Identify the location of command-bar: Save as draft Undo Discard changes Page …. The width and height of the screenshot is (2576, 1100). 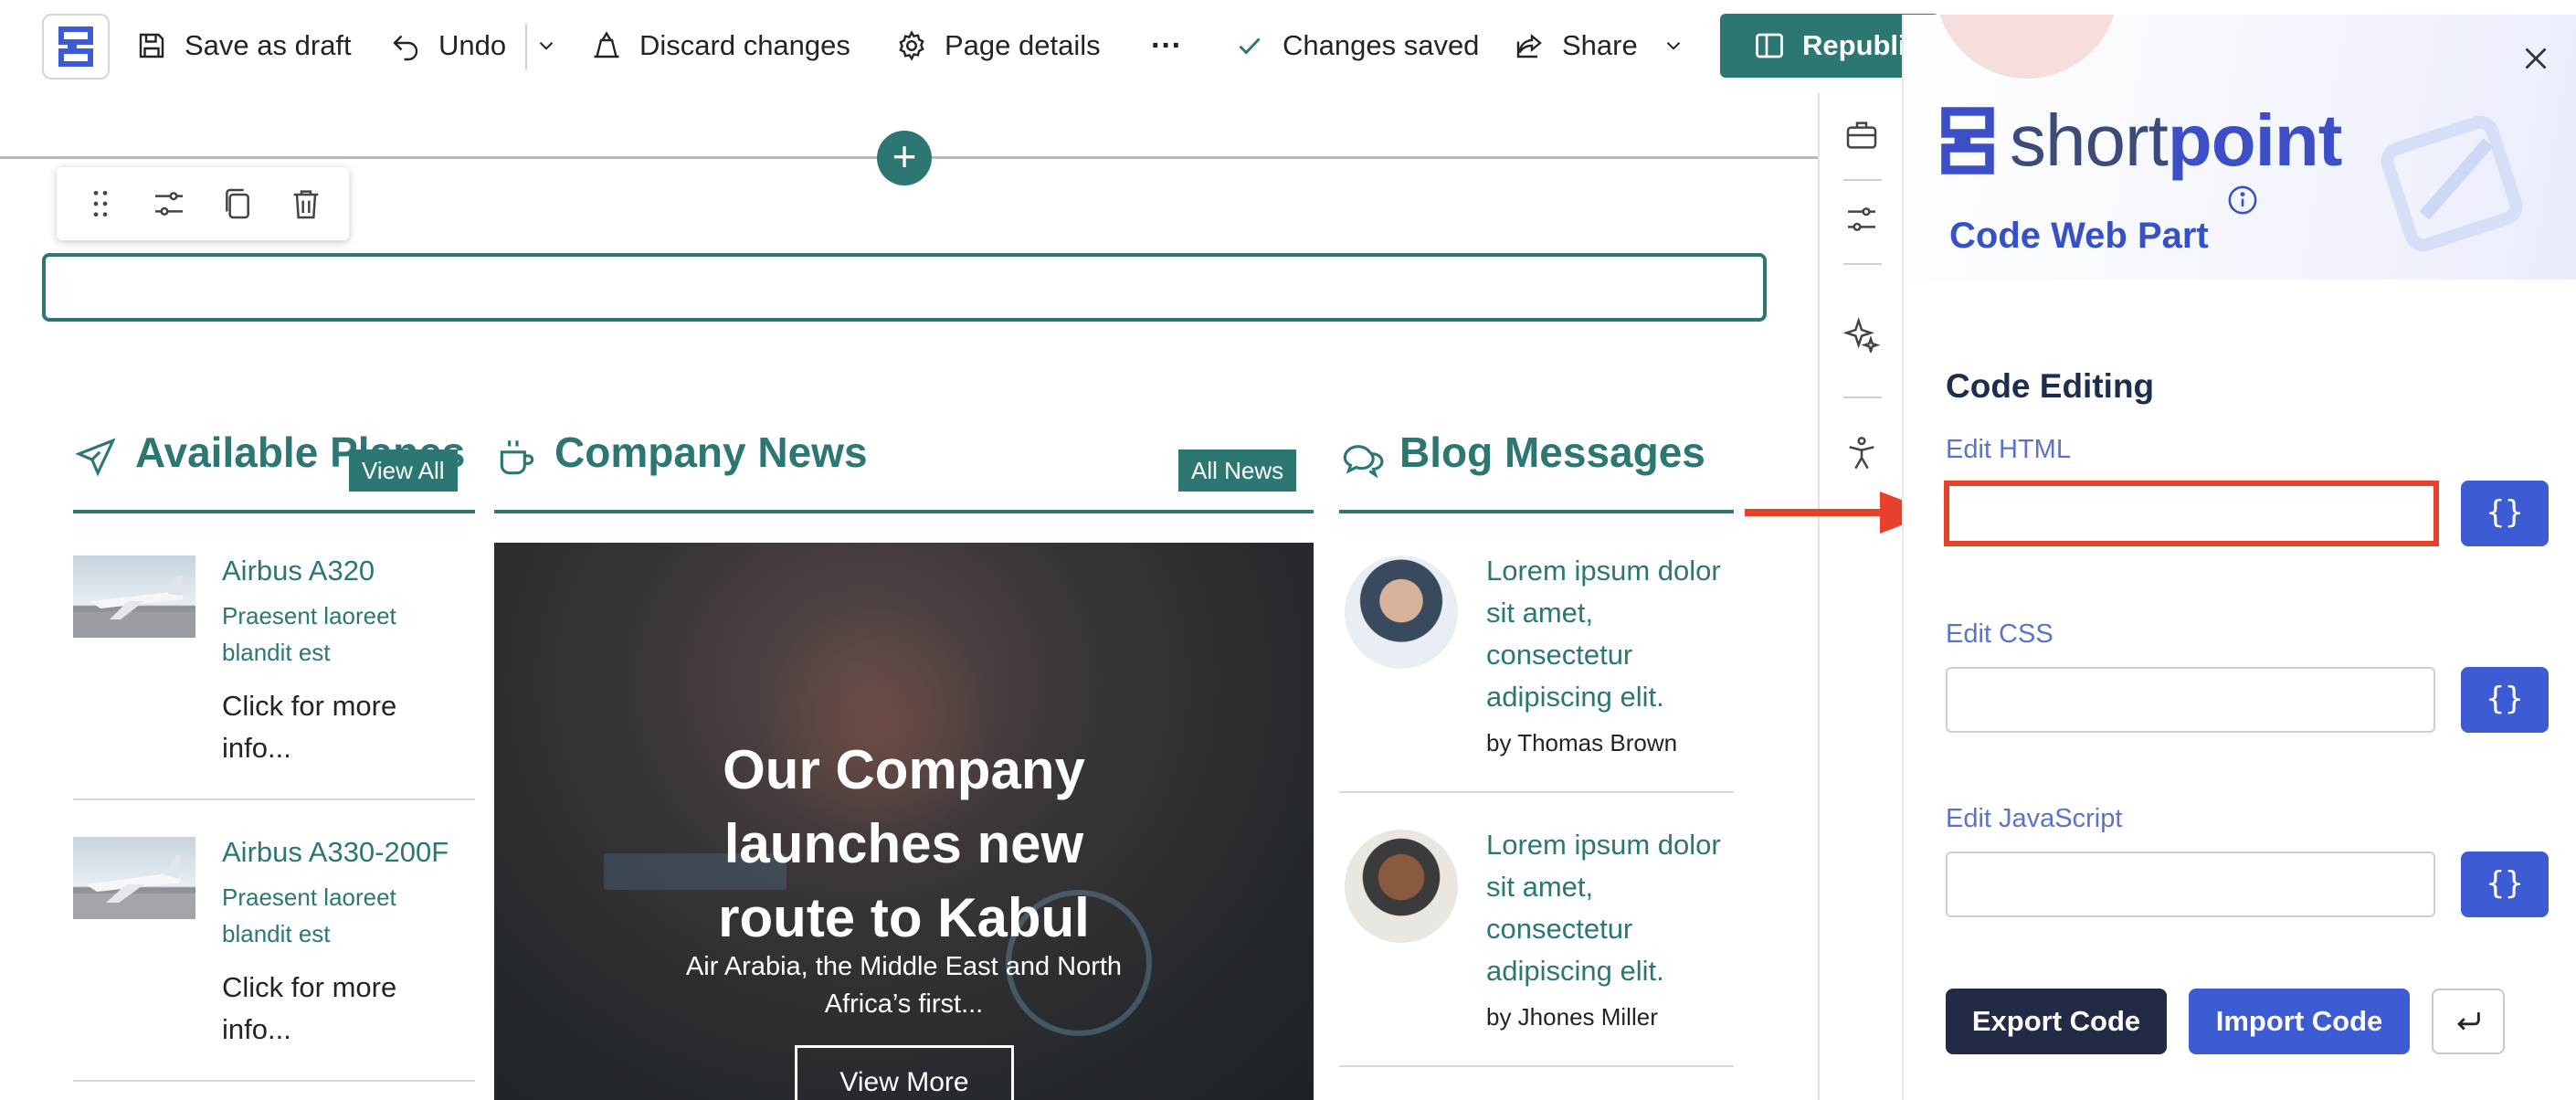
(969, 46).